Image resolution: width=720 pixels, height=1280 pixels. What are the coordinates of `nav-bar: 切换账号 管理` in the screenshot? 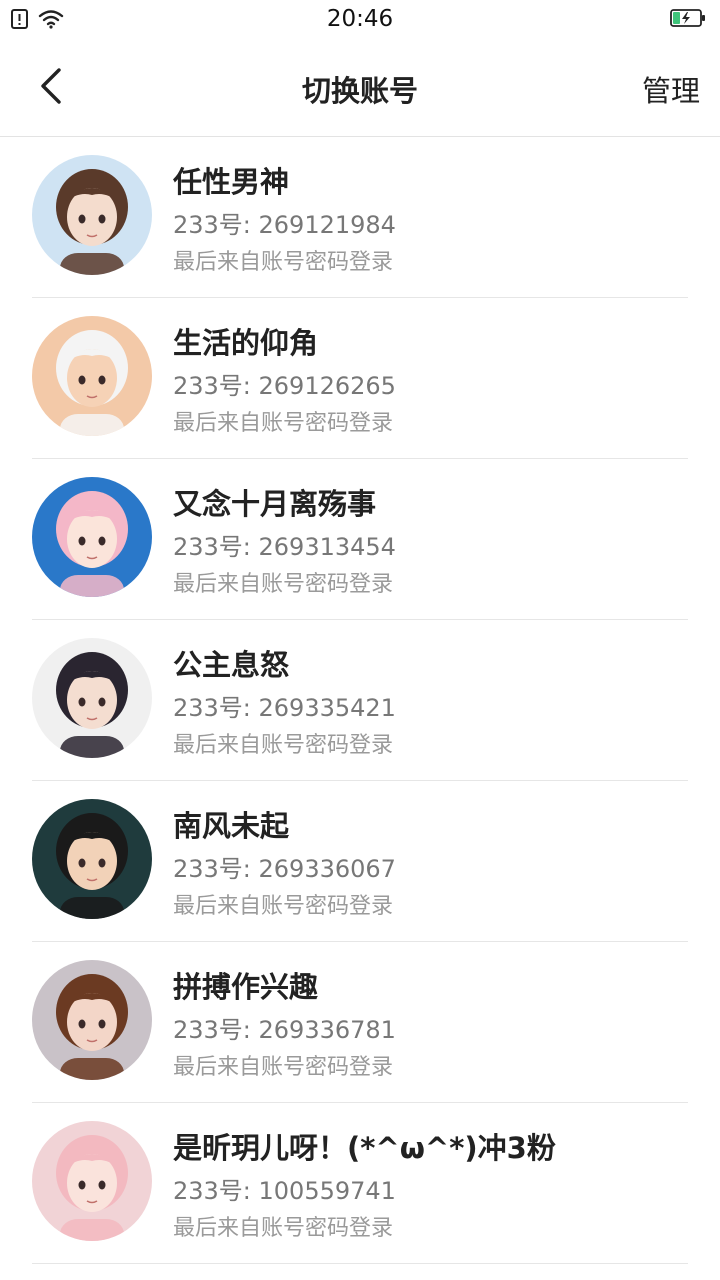 It's located at (360, 88).